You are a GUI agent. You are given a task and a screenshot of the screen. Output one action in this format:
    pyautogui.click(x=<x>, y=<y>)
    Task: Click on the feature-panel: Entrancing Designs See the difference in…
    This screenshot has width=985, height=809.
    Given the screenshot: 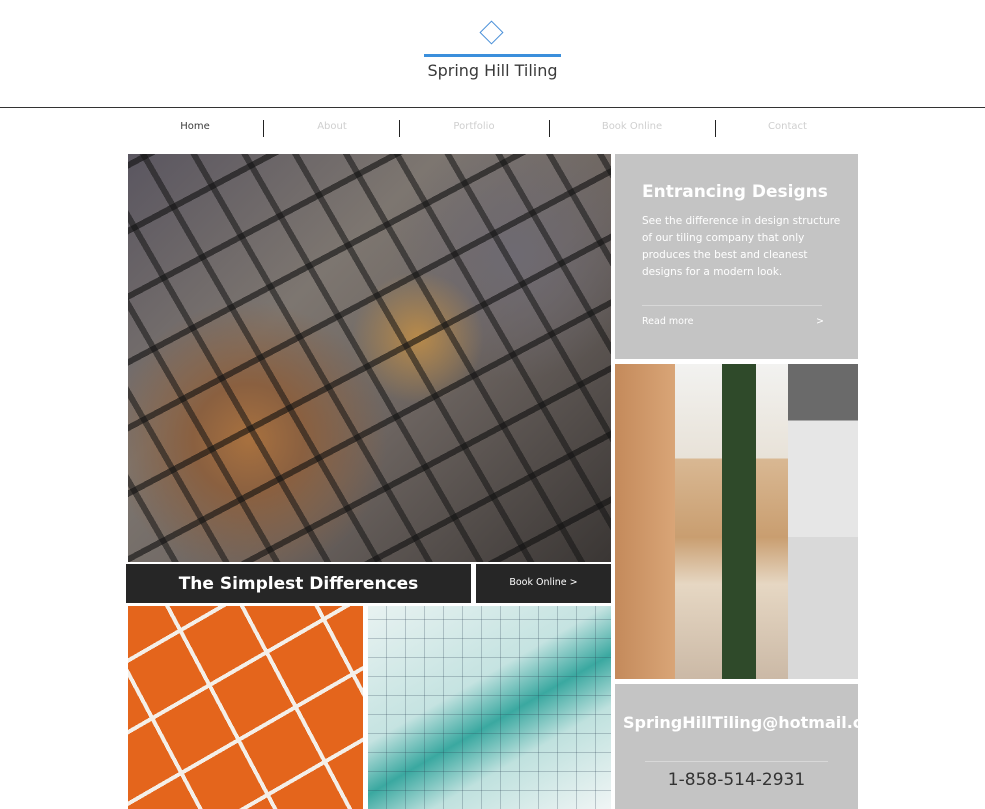 What is the action you would take?
    pyautogui.click(x=736, y=256)
    